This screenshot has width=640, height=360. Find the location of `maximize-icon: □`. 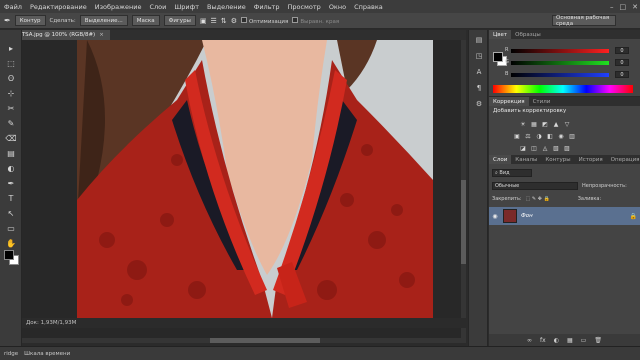

maximize-icon: □ is located at coordinates (623, 7).